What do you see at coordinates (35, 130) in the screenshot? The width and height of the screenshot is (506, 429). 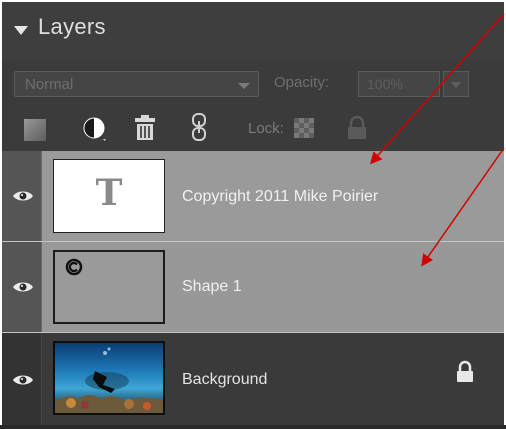 I see `new-layer-icon` at bounding box center [35, 130].